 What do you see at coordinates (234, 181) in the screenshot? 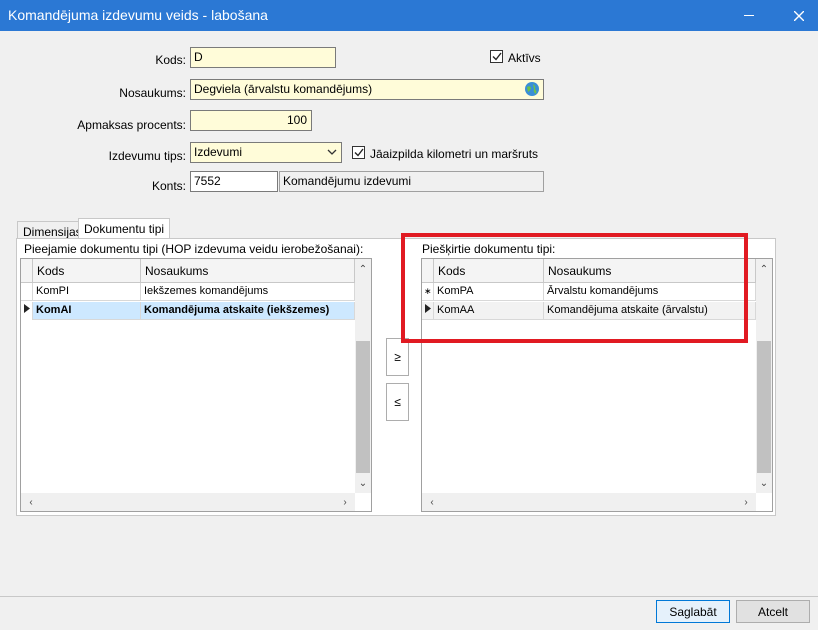
I see `konts-field: 7552` at bounding box center [234, 181].